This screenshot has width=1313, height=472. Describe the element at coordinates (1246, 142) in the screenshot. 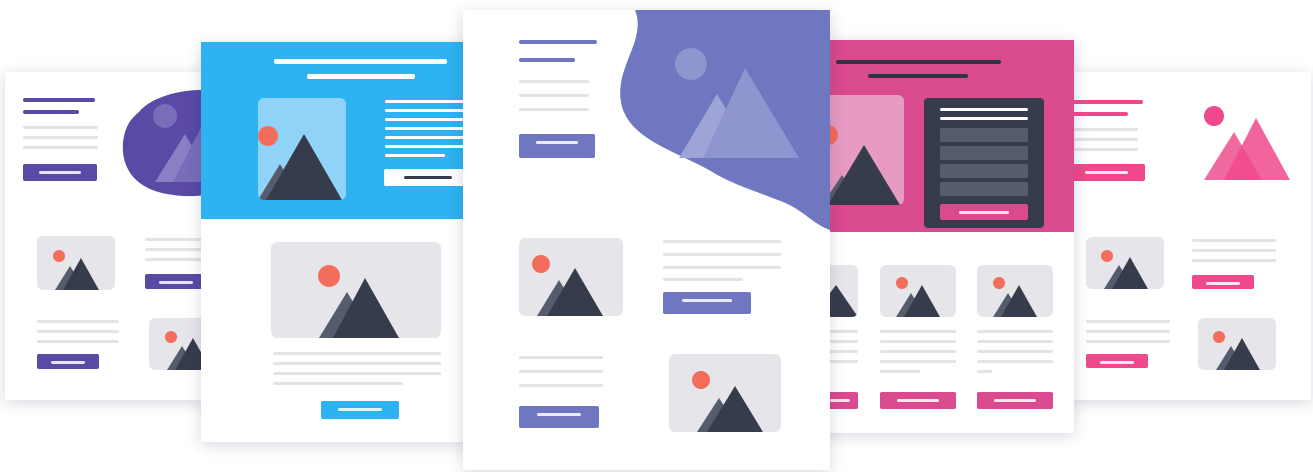

I see `hero-image-icon` at that location.